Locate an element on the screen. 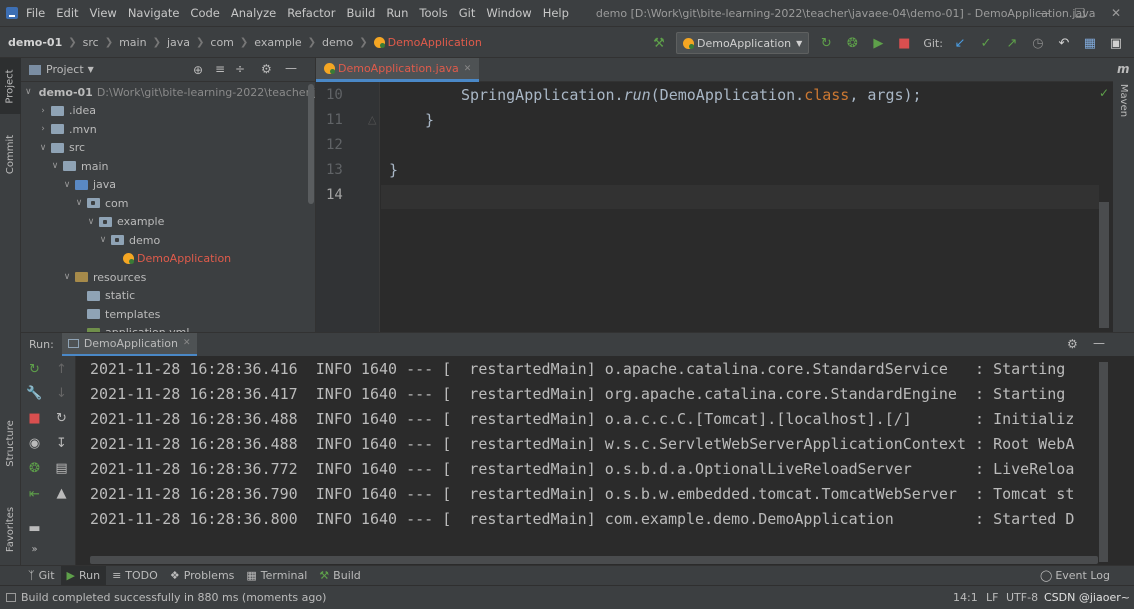 This screenshot has width=1134, height=609. tool-todo: ≡ TODO is located at coordinates (135, 576).